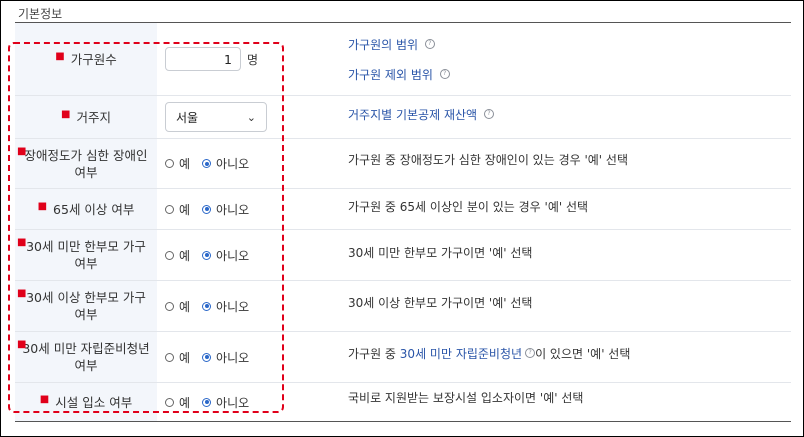 This screenshot has height=437, width=804. Describe the element at coordinates (390, 75) in the screenshot. I see `household-exclusion-link: 가구원 제외 범위` at that location.